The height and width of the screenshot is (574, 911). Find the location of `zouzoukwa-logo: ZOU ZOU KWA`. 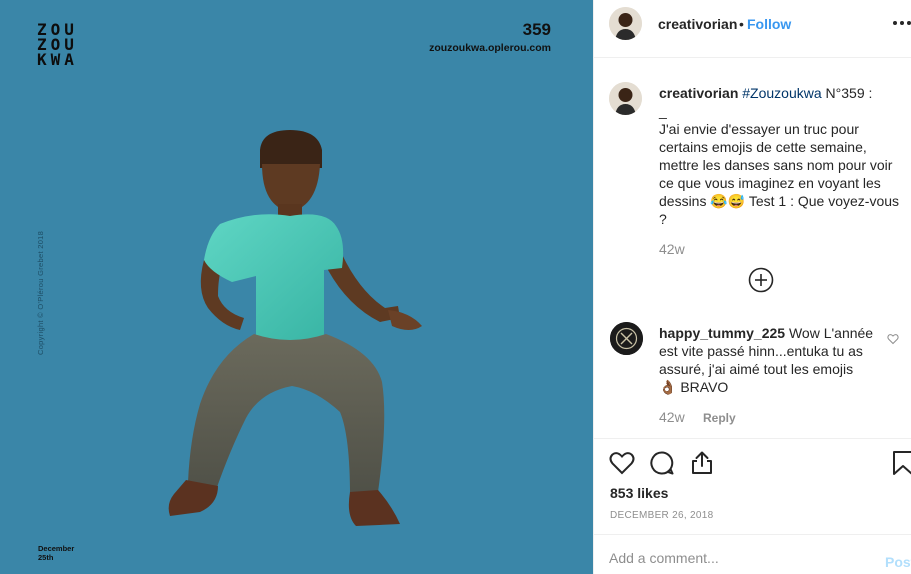

zouzoukwa-logo: ZOU ZOU KWA is located at coordinates (63, 45).